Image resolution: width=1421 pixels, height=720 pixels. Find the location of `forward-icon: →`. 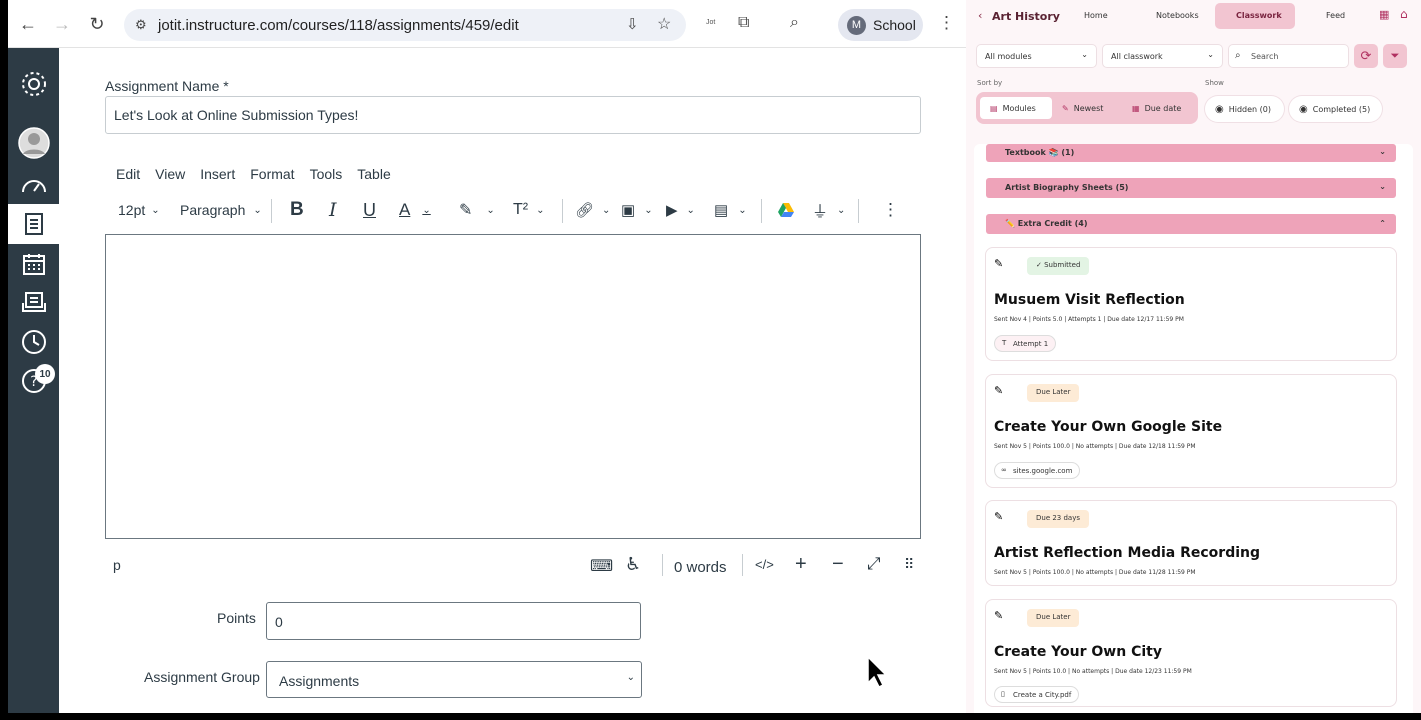

forward-icon: → is located at coordinates (62, 24).